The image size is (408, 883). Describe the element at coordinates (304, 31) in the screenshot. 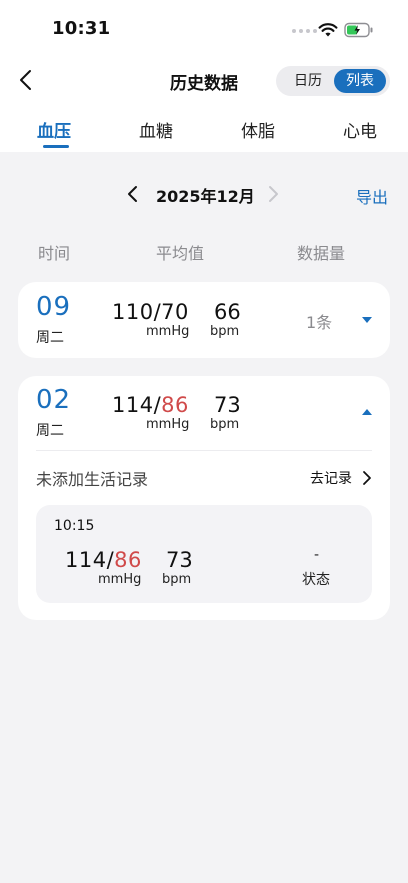

I see `signal-icon` at that location.